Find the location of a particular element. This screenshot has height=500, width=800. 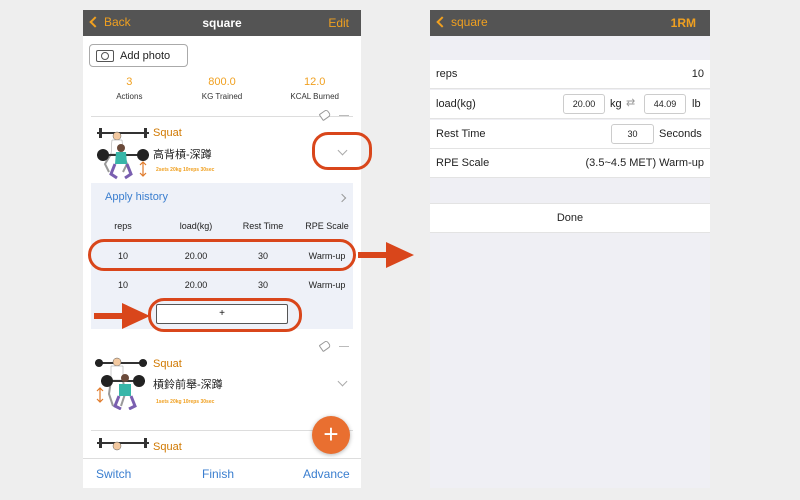

stat-kcal-burned: 12.0 KCAL Burned is located at coordinates (314, 88).